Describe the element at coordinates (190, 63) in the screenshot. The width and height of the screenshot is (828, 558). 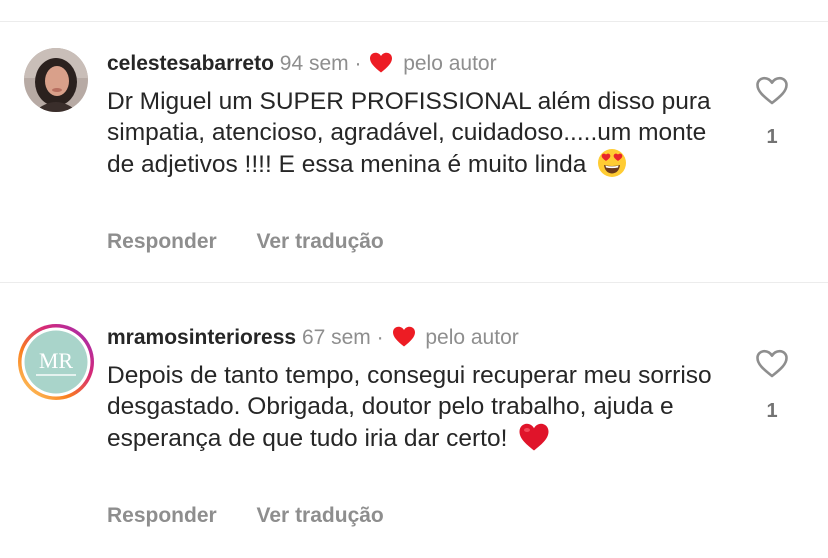
I see `username: celestesabarreto` at that location.